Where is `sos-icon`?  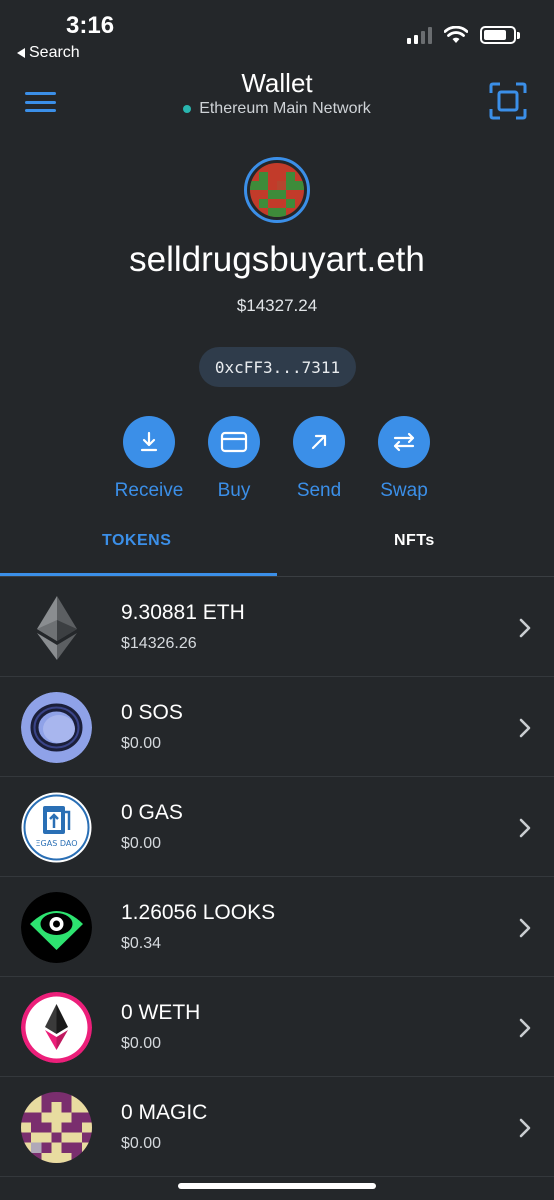 sos-icon is located at coordinates (56, 727).